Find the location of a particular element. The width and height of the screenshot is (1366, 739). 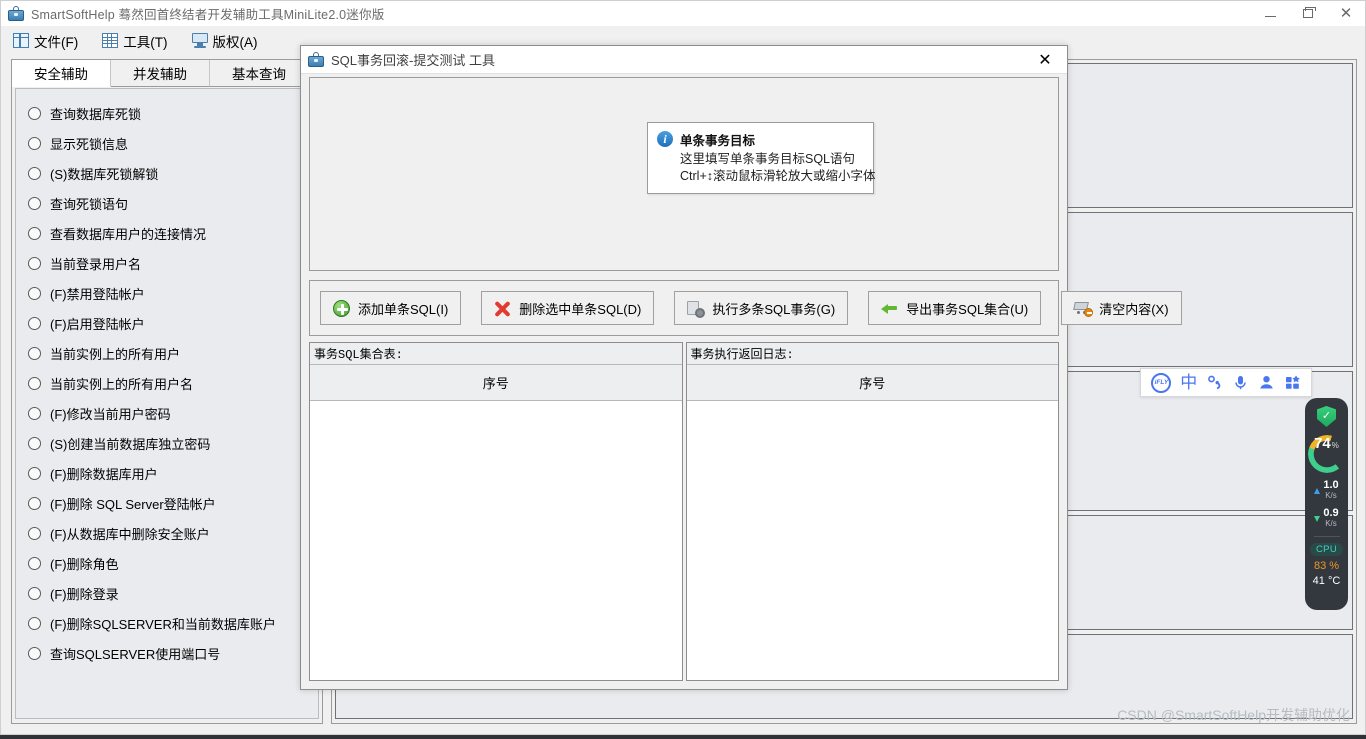

info-icon: i is located at coordinates (665, 139).